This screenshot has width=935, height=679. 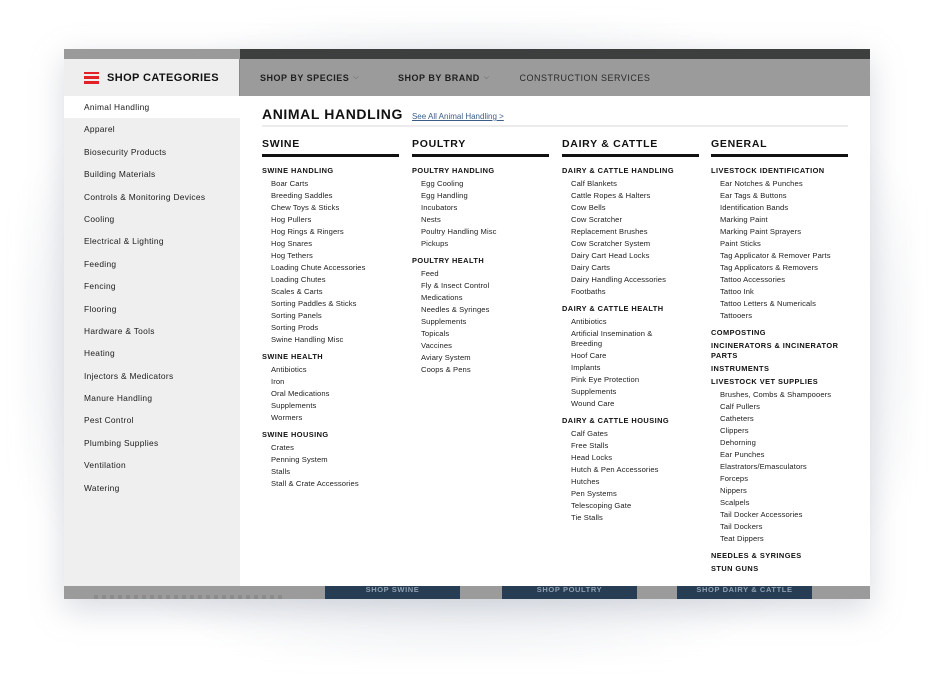 What do you see at coordinates (330, 256) in the screenshot?
I see `subcategory-link: Hog Tethers` at bounding box center [330, 256].